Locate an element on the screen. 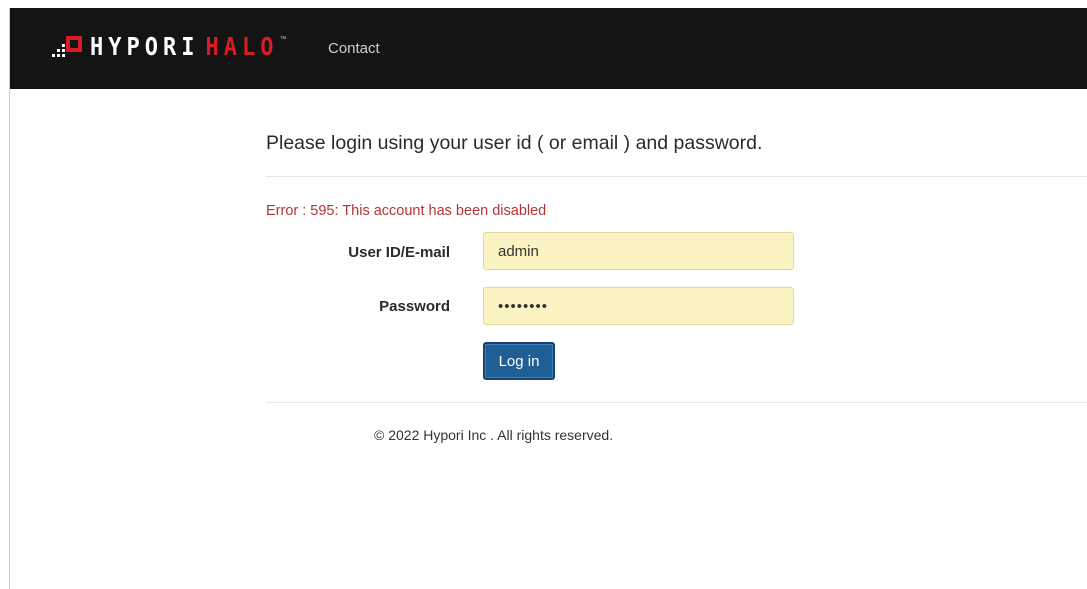 The image size is (1087, 589). hypori-halo-logo: HYPORI HALO ™ is located at coordinates (169, 47).